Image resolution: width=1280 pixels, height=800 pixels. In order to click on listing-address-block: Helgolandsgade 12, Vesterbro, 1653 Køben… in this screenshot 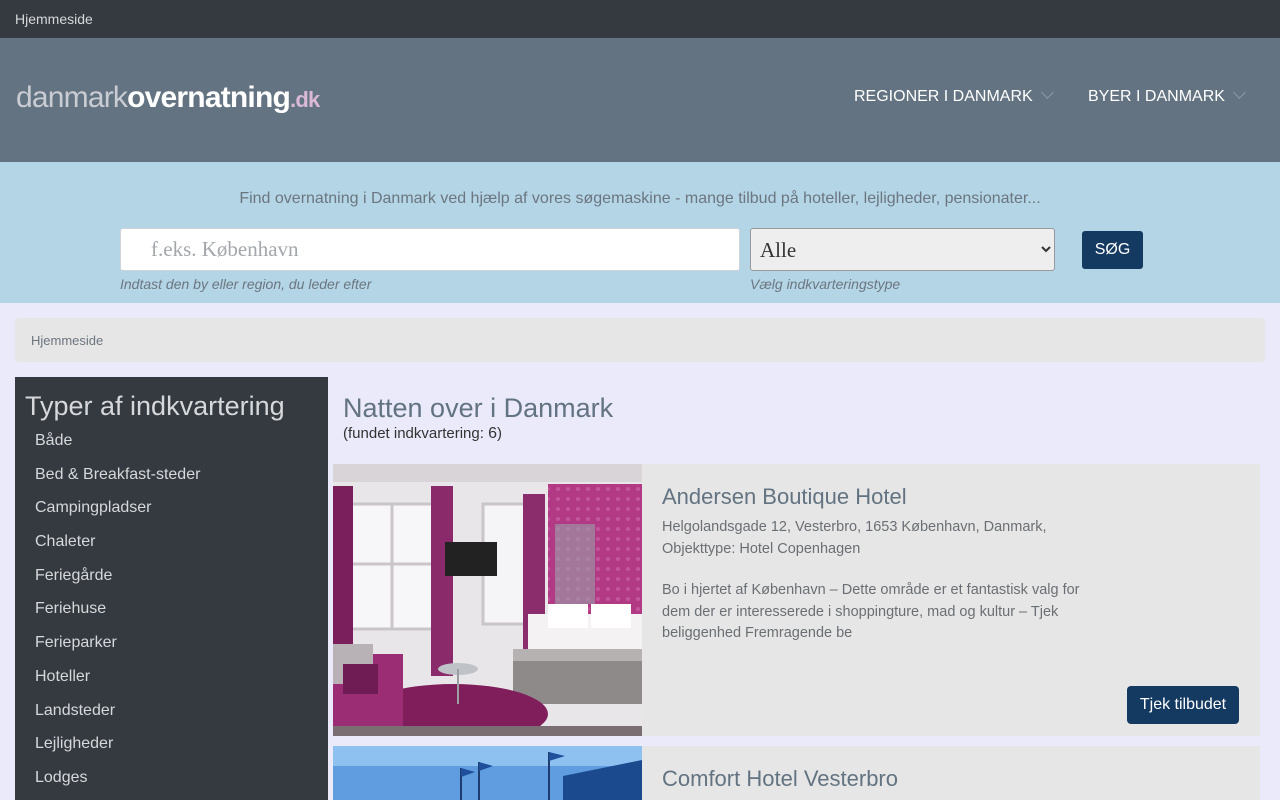, I will do `click(872, 538)`.